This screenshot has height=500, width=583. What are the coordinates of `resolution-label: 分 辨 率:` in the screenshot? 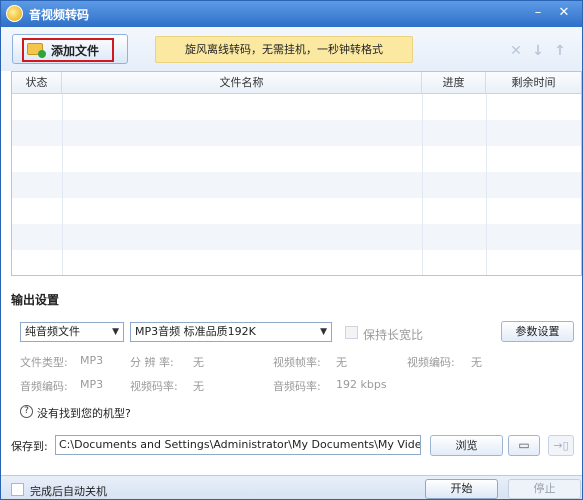 It's located at (152, 362).